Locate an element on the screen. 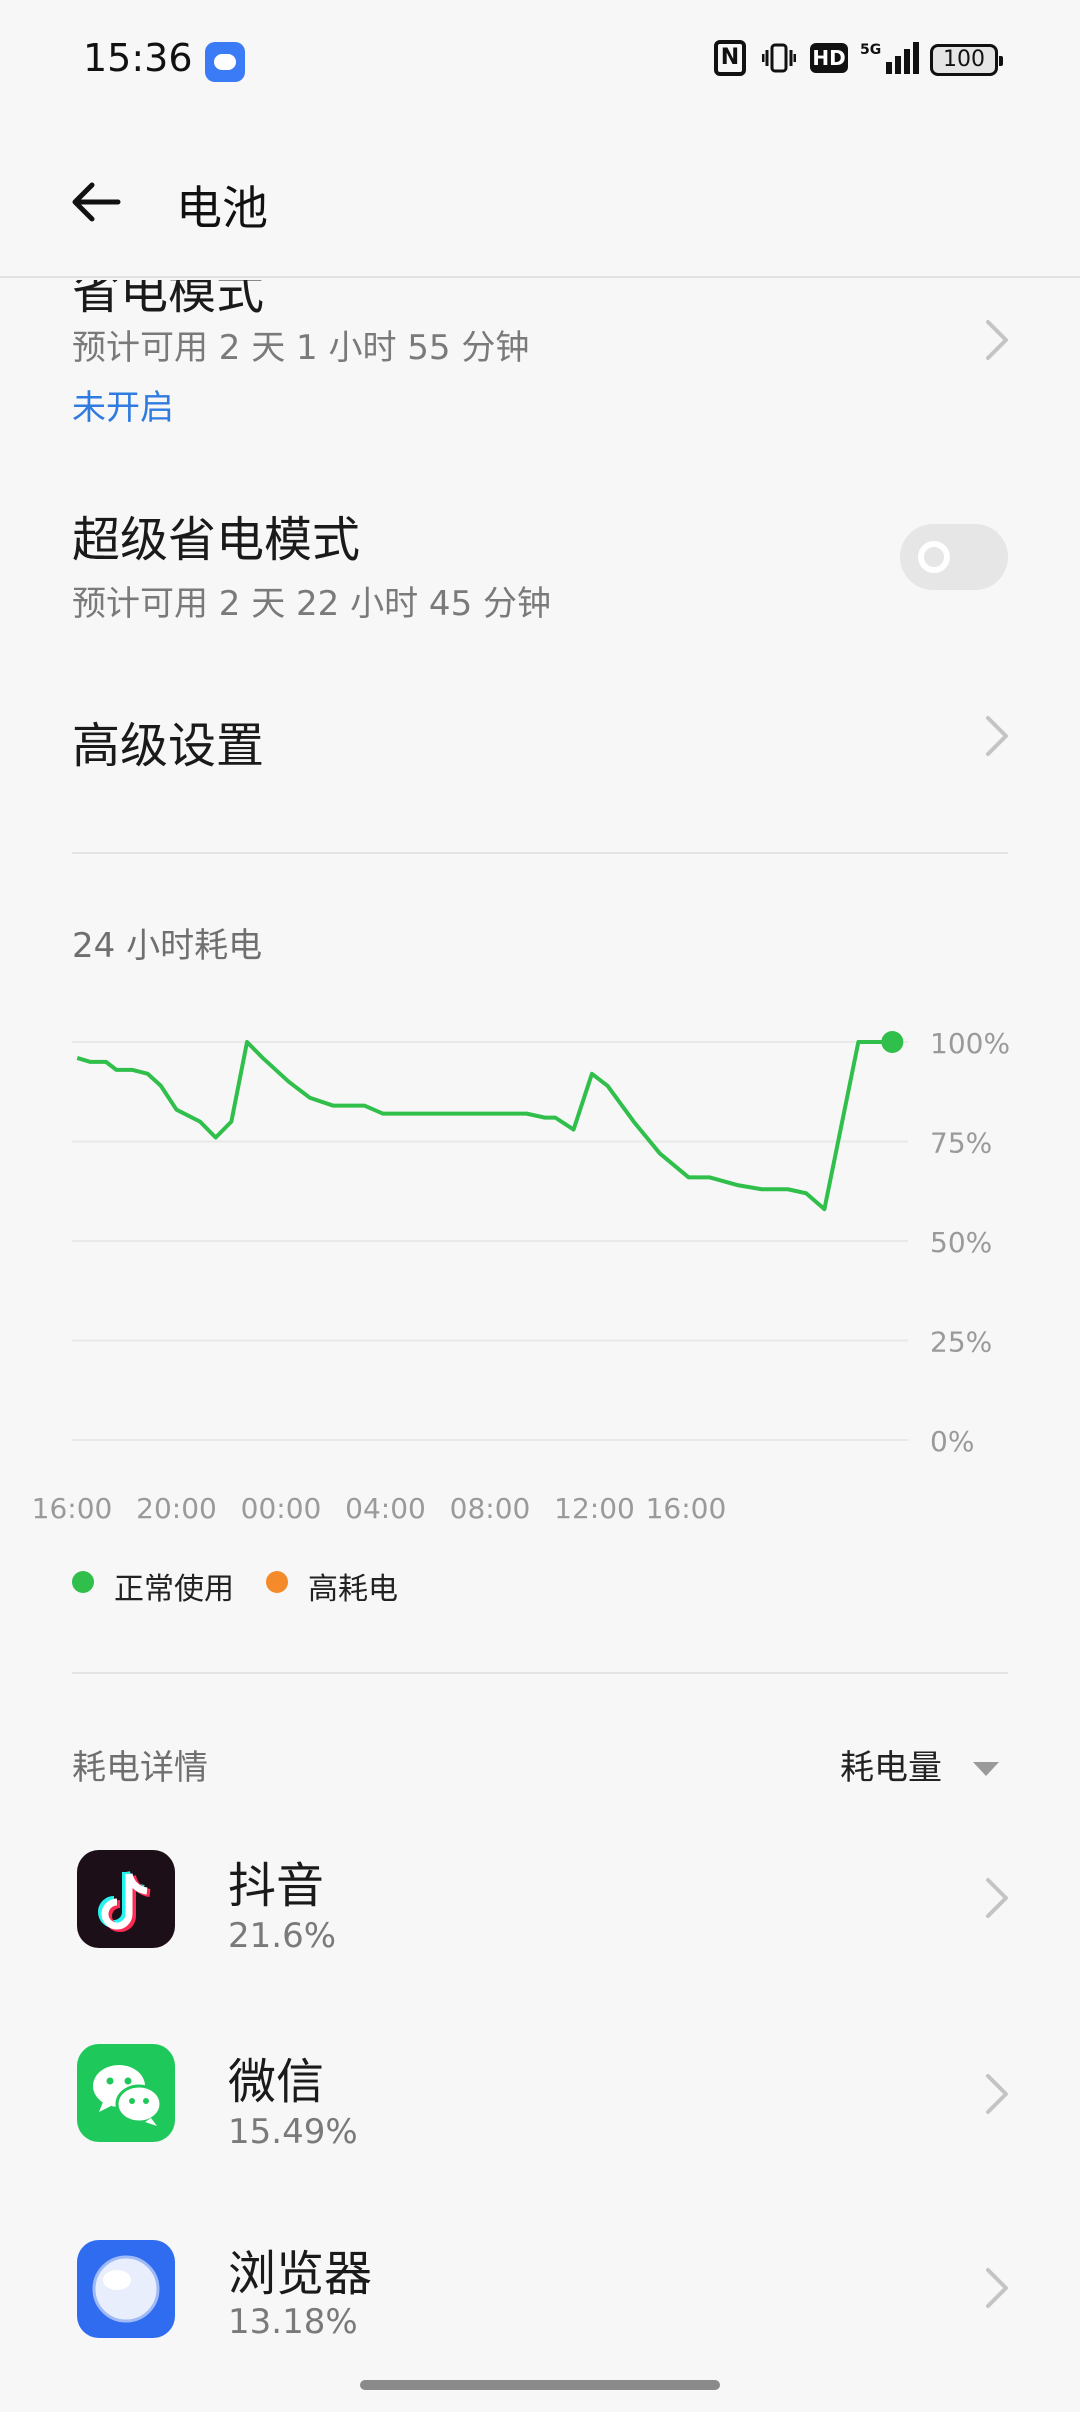 This screenshot has height=2412, width=1080. power-saving-state: 未开启 is located at coordinates (123, 408).